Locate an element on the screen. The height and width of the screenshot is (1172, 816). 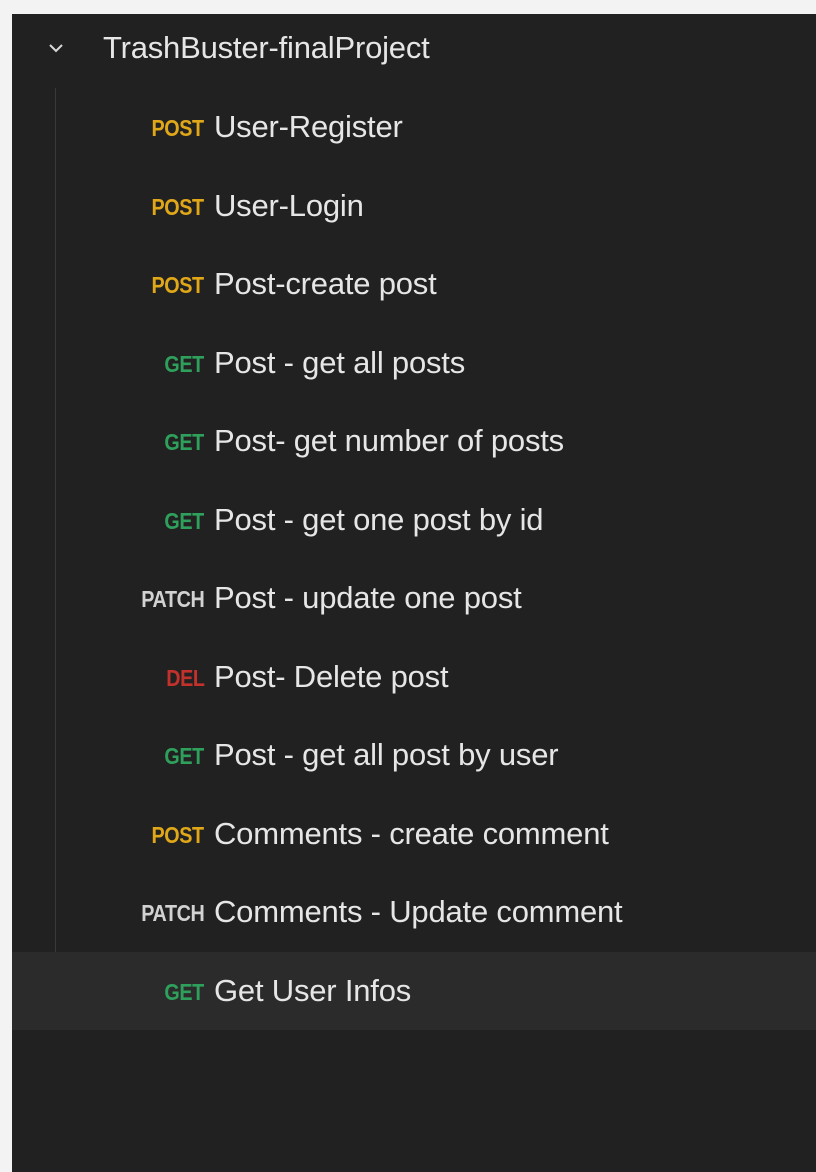
request-item-get-all-posts: GET Post - get all posts is located at coordinates (414, 363).